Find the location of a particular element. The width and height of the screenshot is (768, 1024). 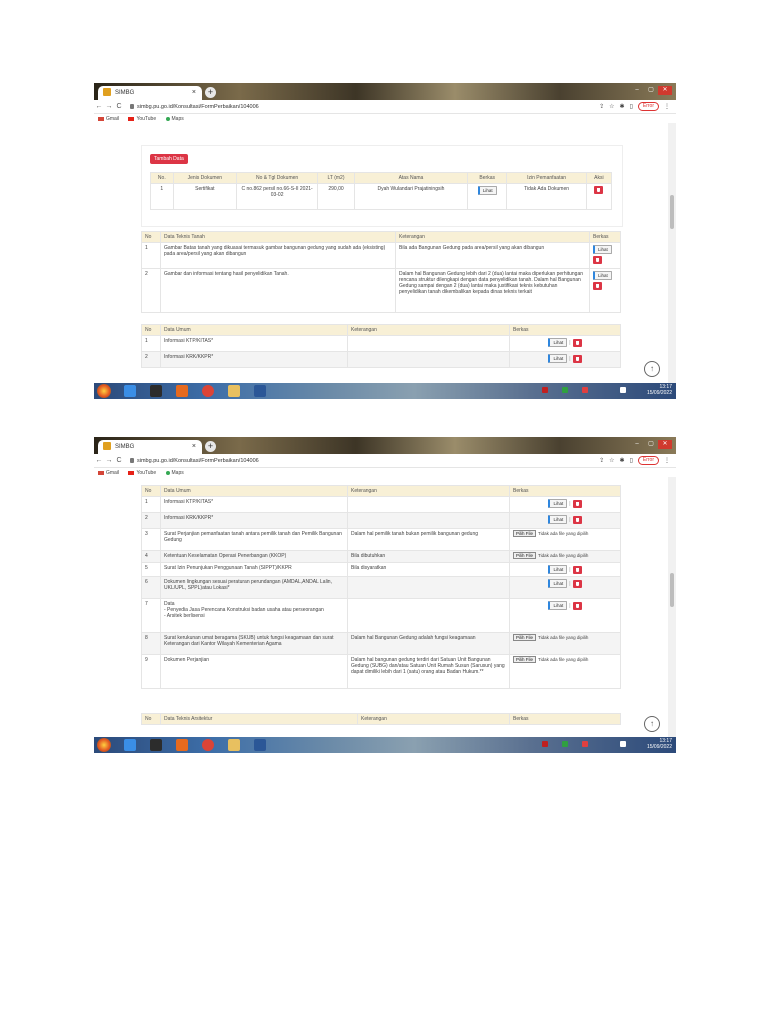

col-header: No is located at coordinates (151, 330).